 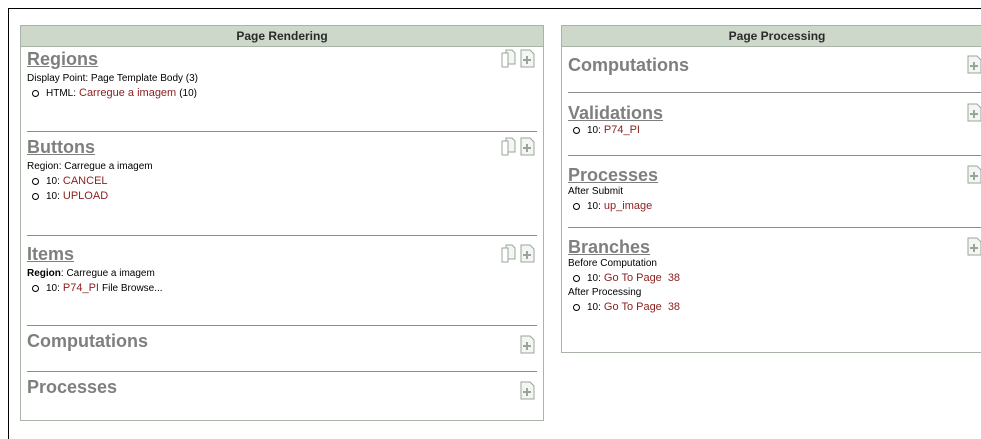 I want to click on processes-title: Processes, so click(x=72, y=387).